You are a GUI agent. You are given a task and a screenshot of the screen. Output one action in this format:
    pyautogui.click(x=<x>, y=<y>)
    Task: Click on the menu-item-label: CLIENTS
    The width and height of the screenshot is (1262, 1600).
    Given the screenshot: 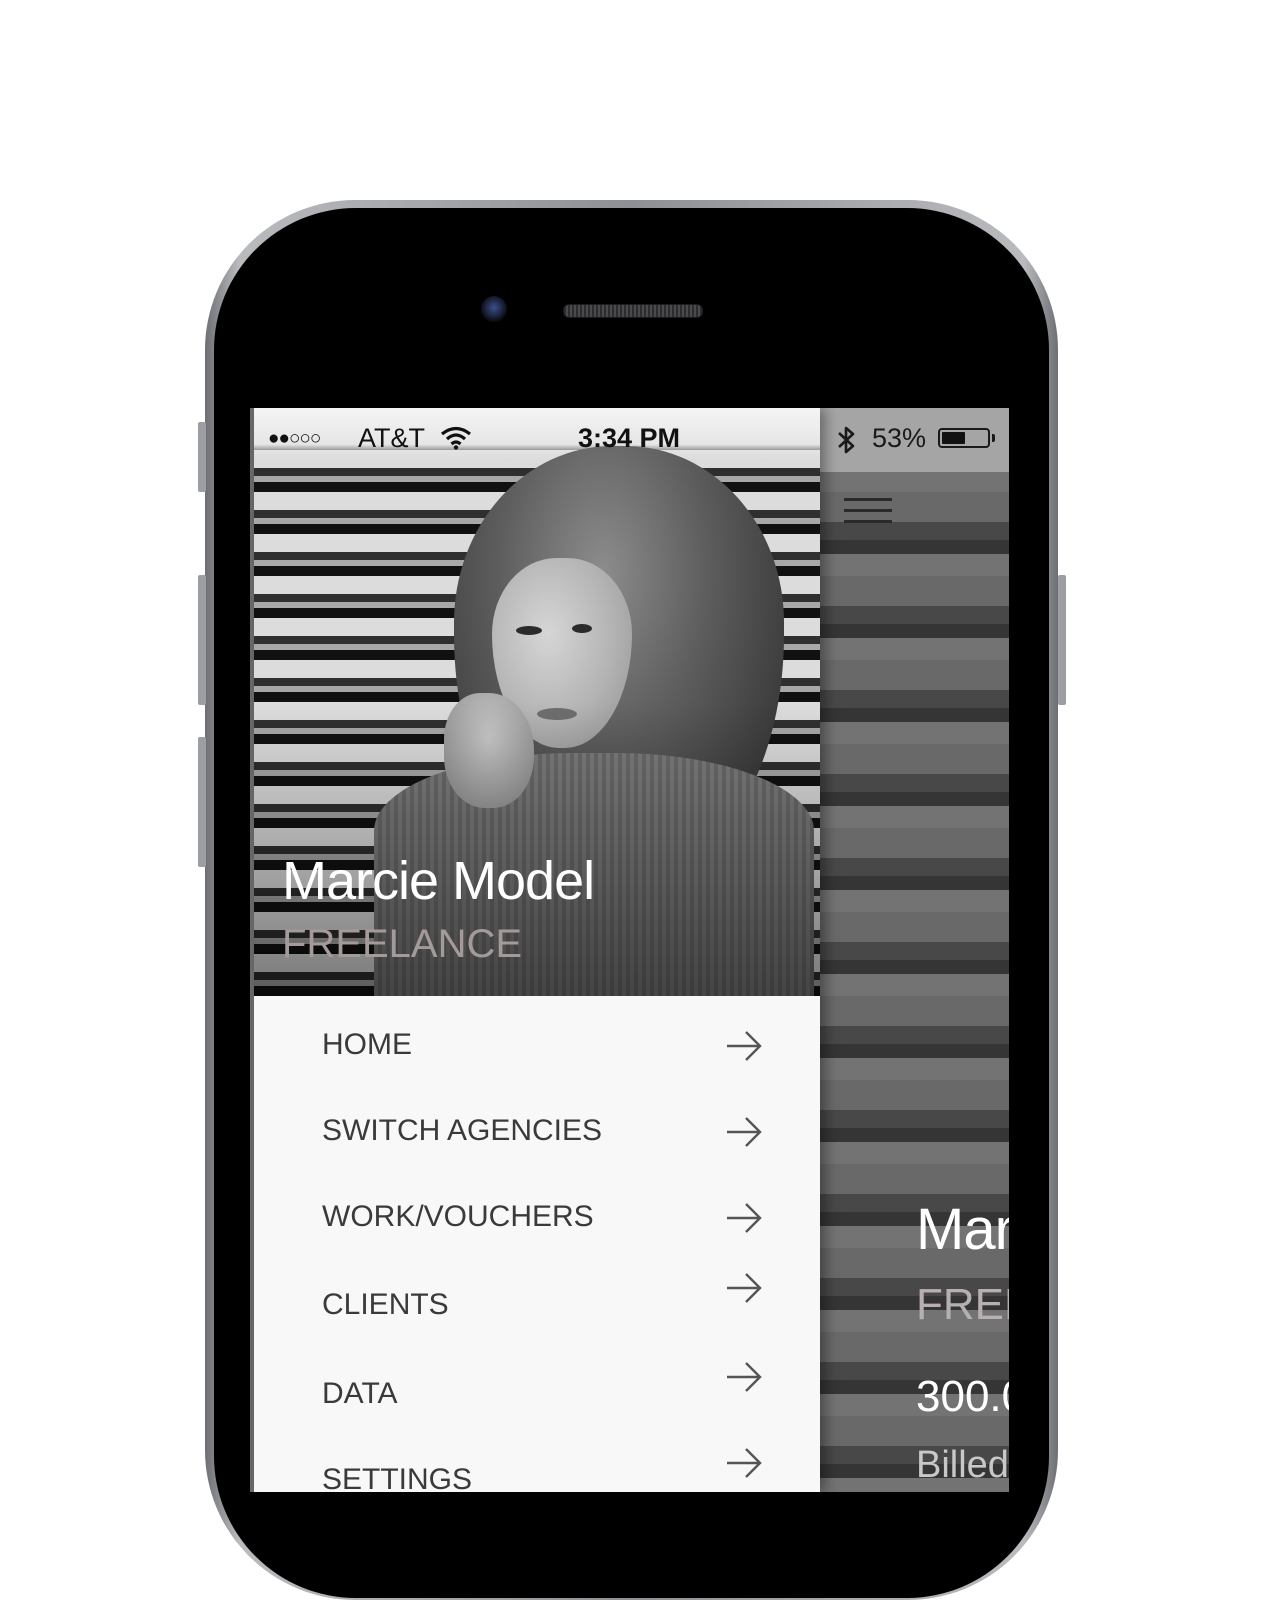 What is the action you would take?
    pyautogui.click(x=385, y=1304)
    